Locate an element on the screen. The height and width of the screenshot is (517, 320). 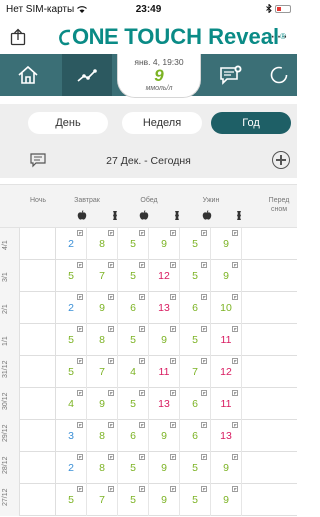
nav-trend-button is located at coordinates (87, 75).